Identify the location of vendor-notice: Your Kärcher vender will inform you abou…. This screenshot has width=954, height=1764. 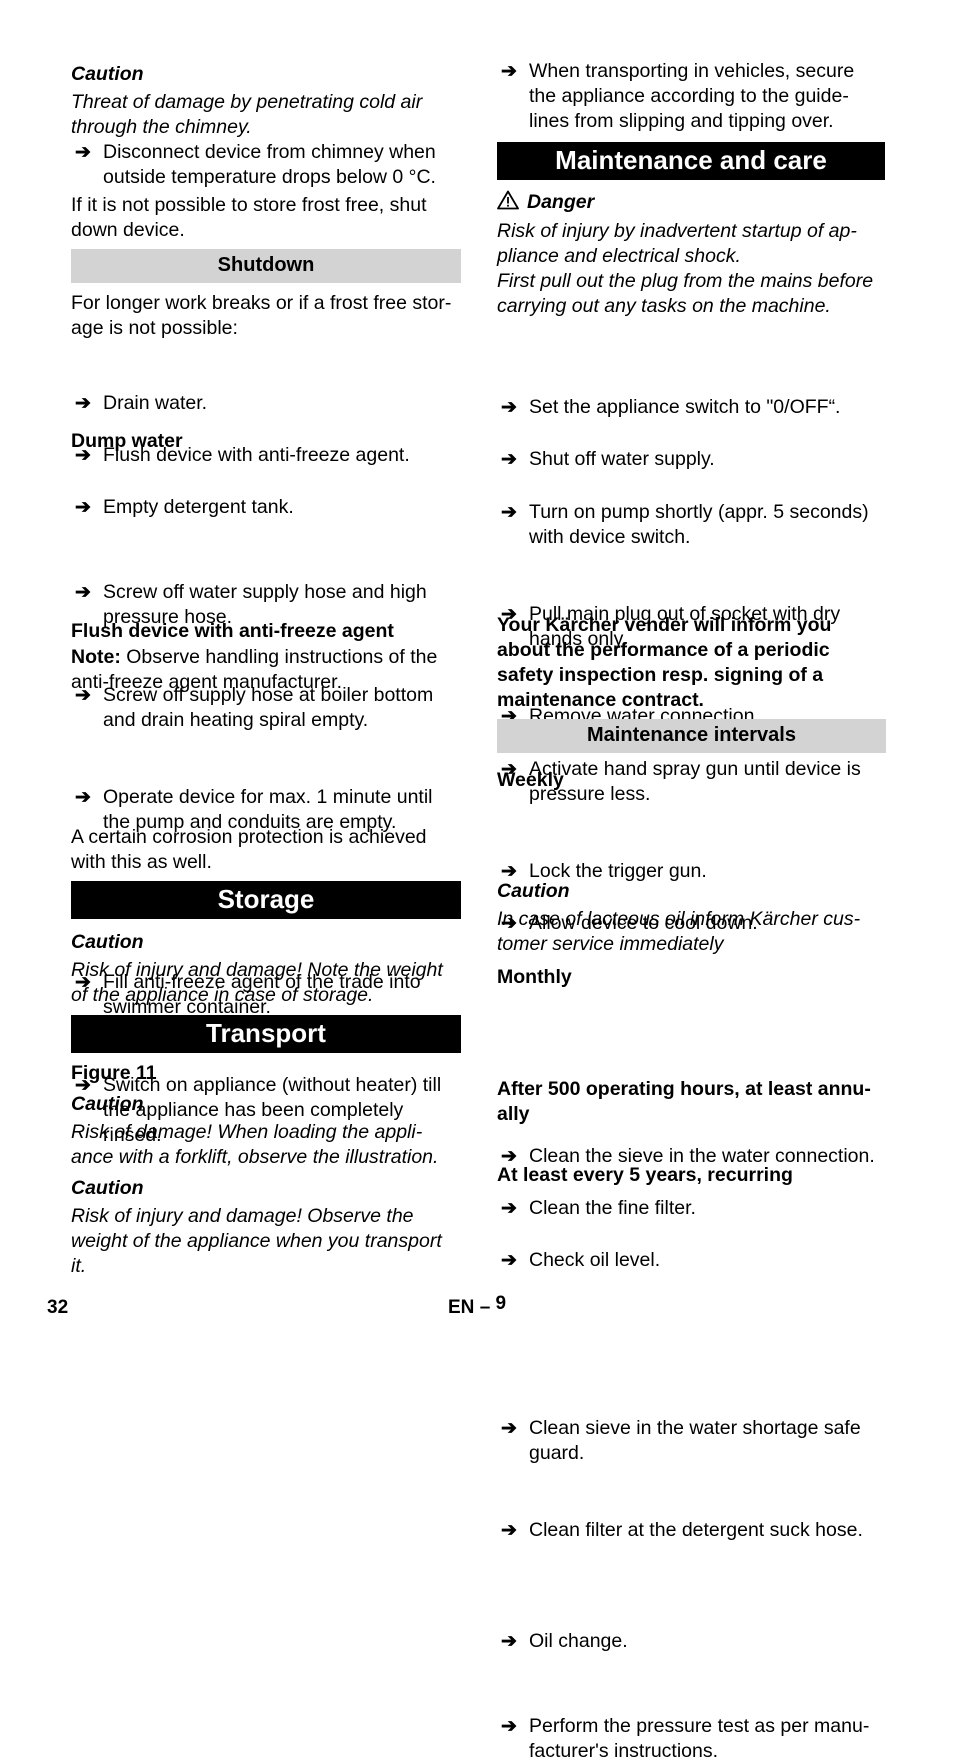
(664, 662).